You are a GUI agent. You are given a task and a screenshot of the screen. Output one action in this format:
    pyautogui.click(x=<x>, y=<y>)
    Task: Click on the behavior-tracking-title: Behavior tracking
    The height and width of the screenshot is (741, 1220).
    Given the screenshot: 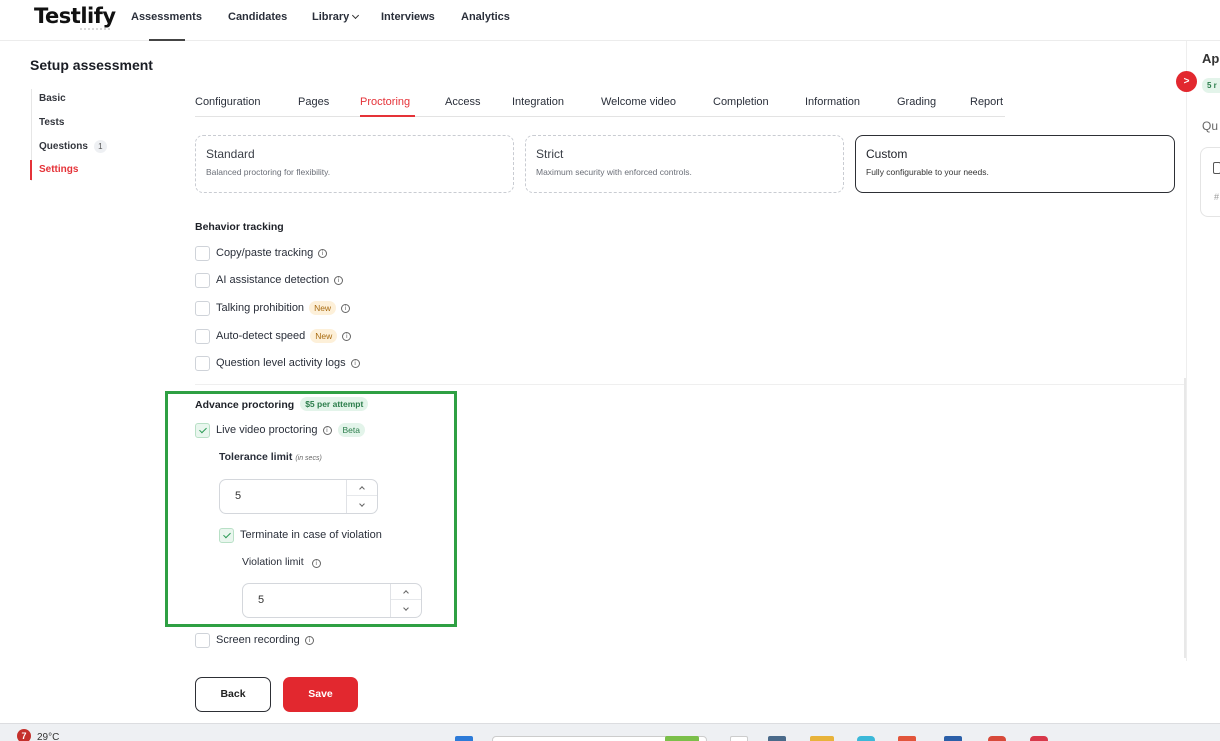 What is the action you would take?
    pyautogui.click(x=239, y=227)
    